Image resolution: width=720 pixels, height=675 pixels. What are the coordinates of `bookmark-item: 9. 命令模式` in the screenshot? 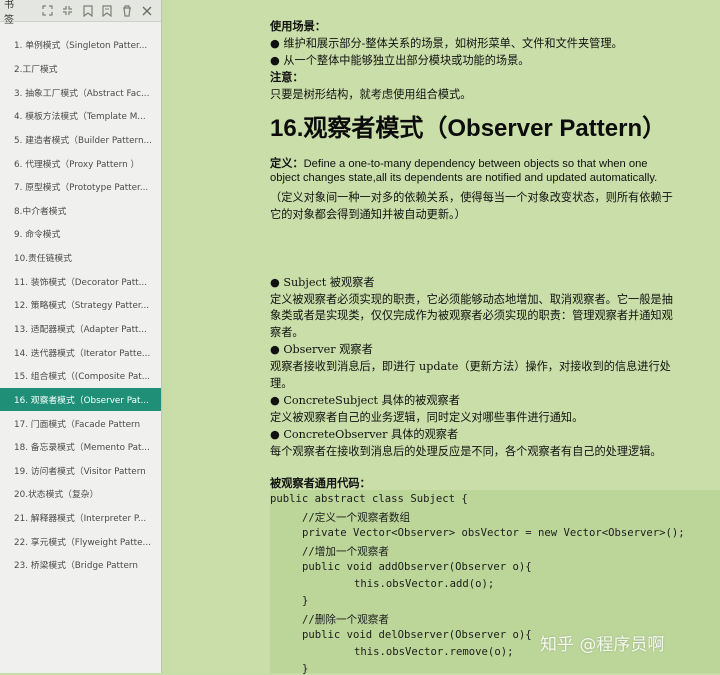 It's located at (80, 234).